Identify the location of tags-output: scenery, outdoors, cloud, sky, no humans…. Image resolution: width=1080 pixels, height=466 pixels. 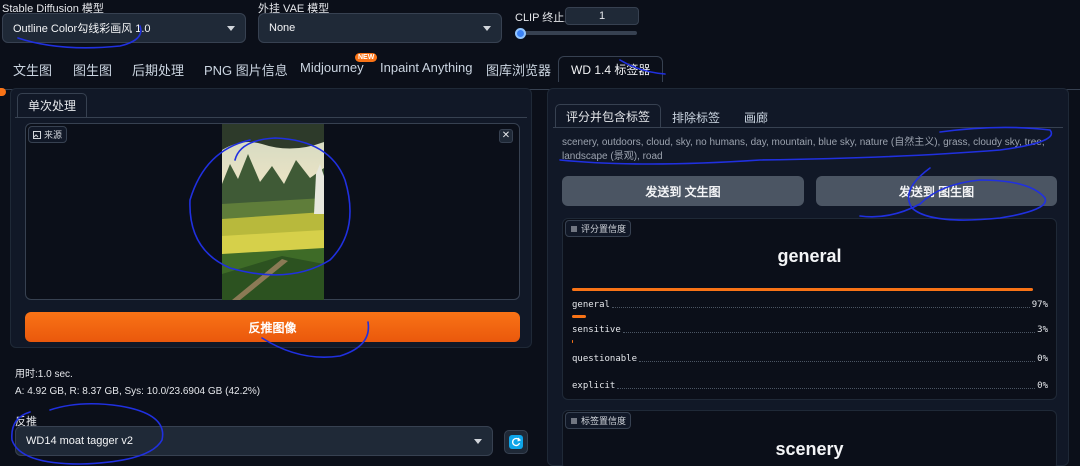
(809, 150).